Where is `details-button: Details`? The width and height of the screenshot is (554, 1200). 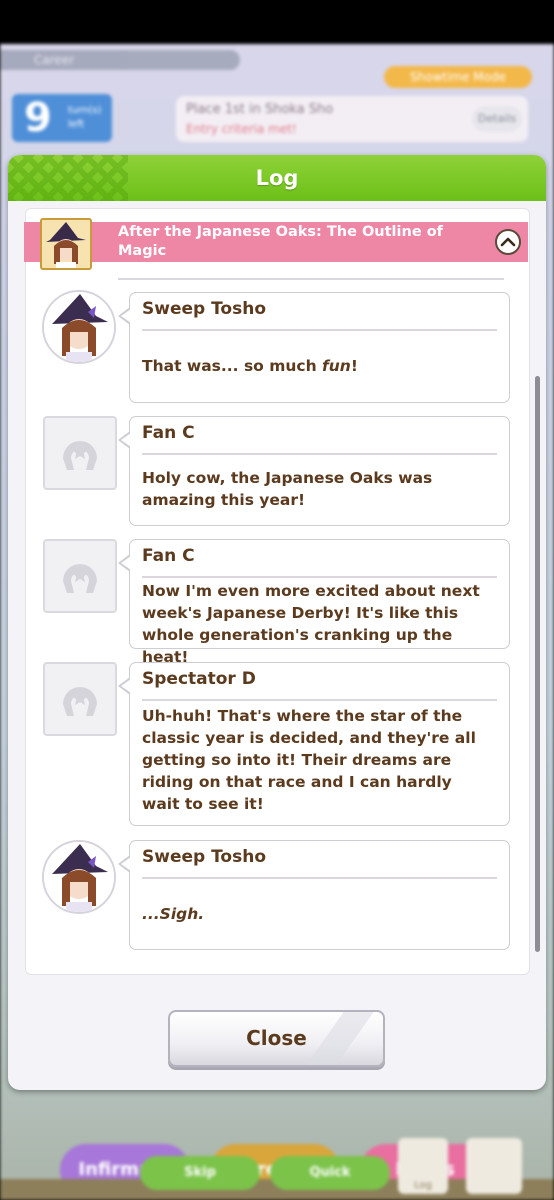
details-button: Details is located at coordinates (497, 119).